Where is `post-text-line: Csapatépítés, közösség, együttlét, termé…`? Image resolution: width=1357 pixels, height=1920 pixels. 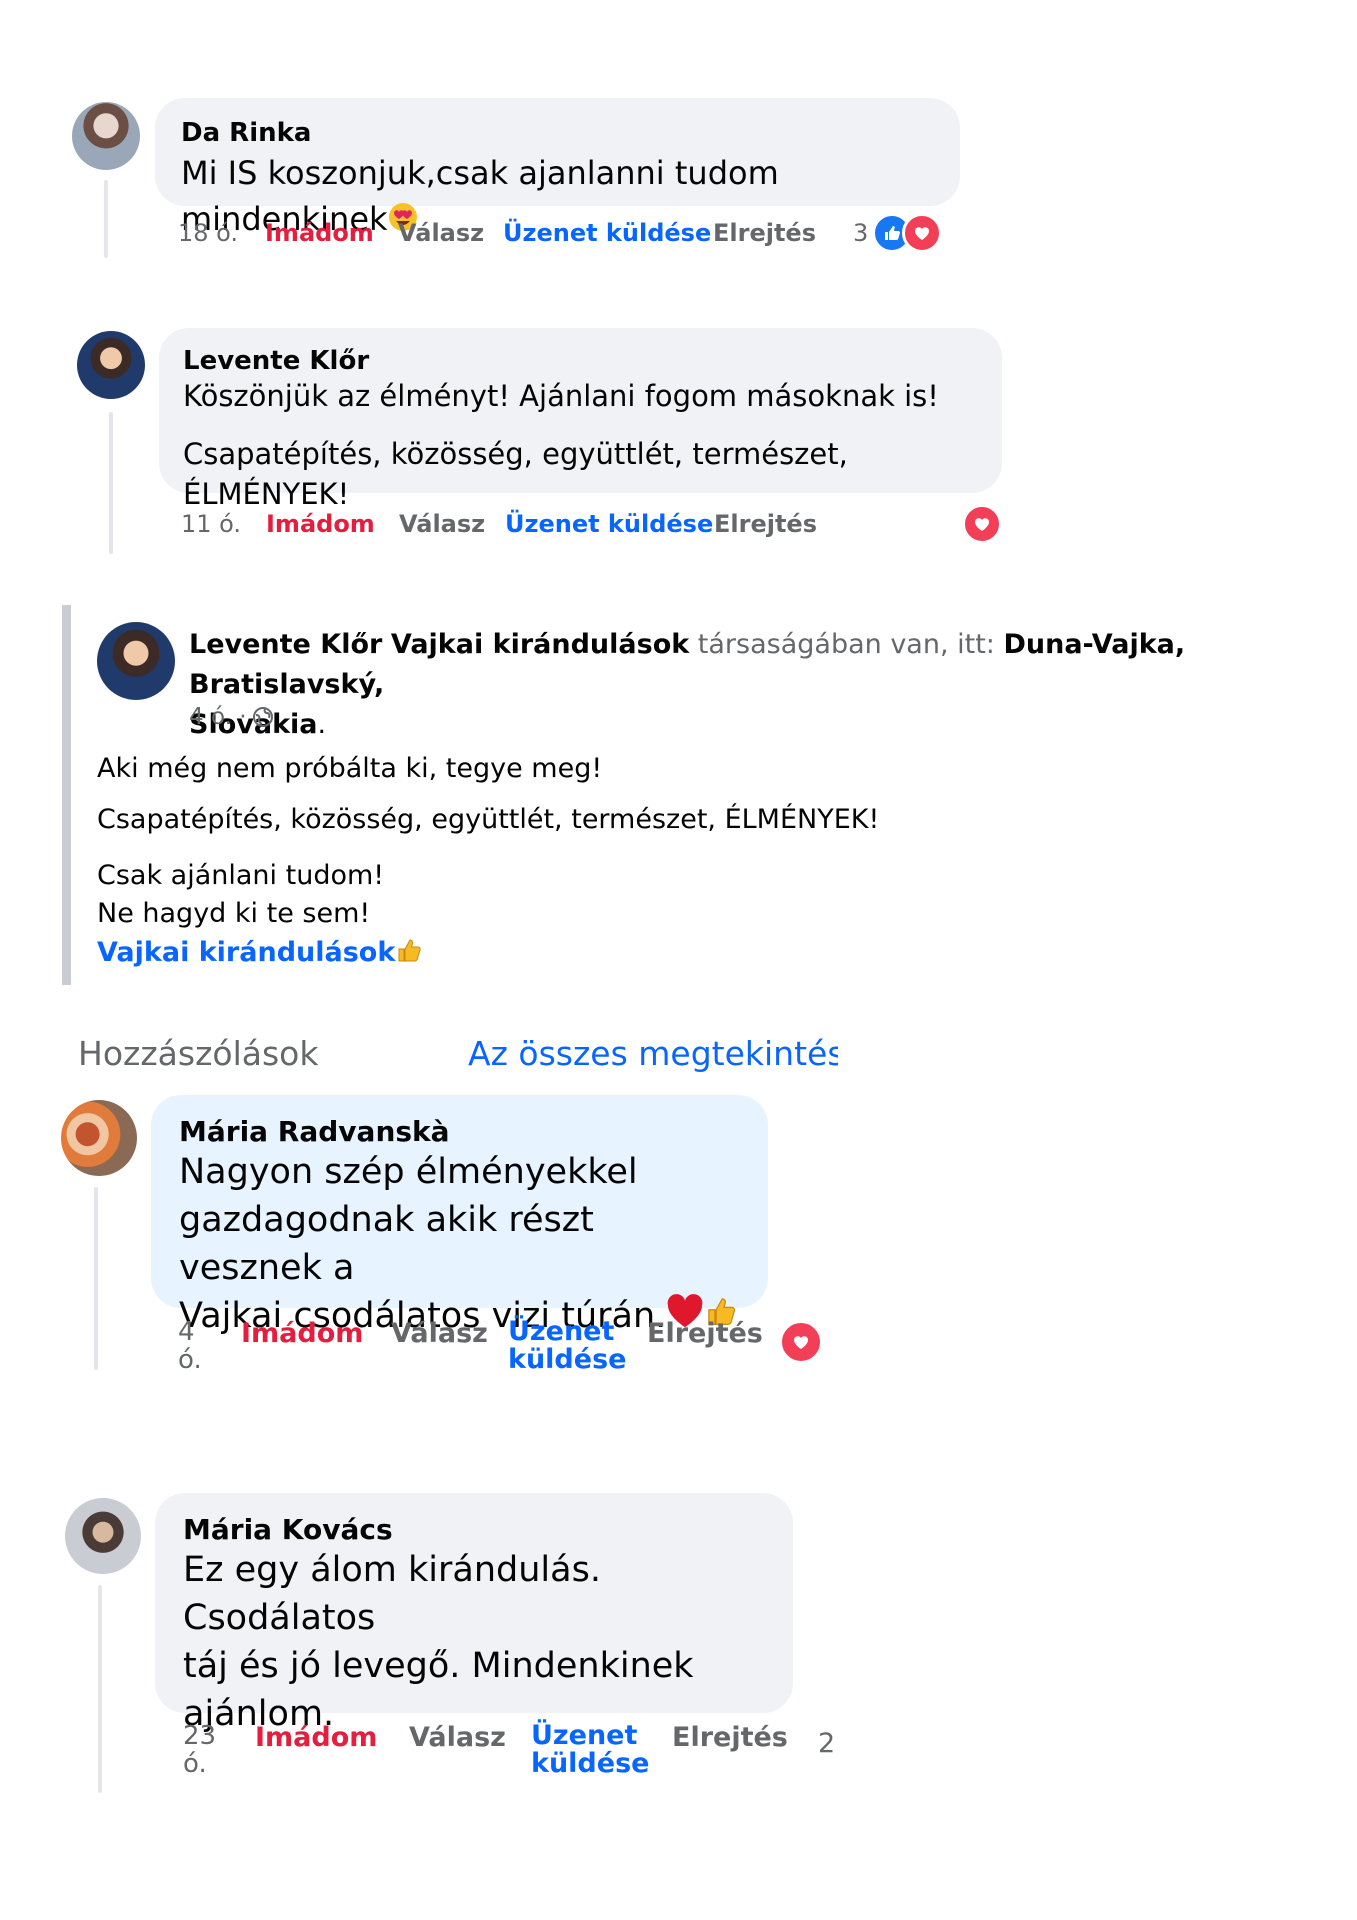 post-text-line: Csapatépítés, közösség, együttlét, termé… is located at coordinates (488, 819).